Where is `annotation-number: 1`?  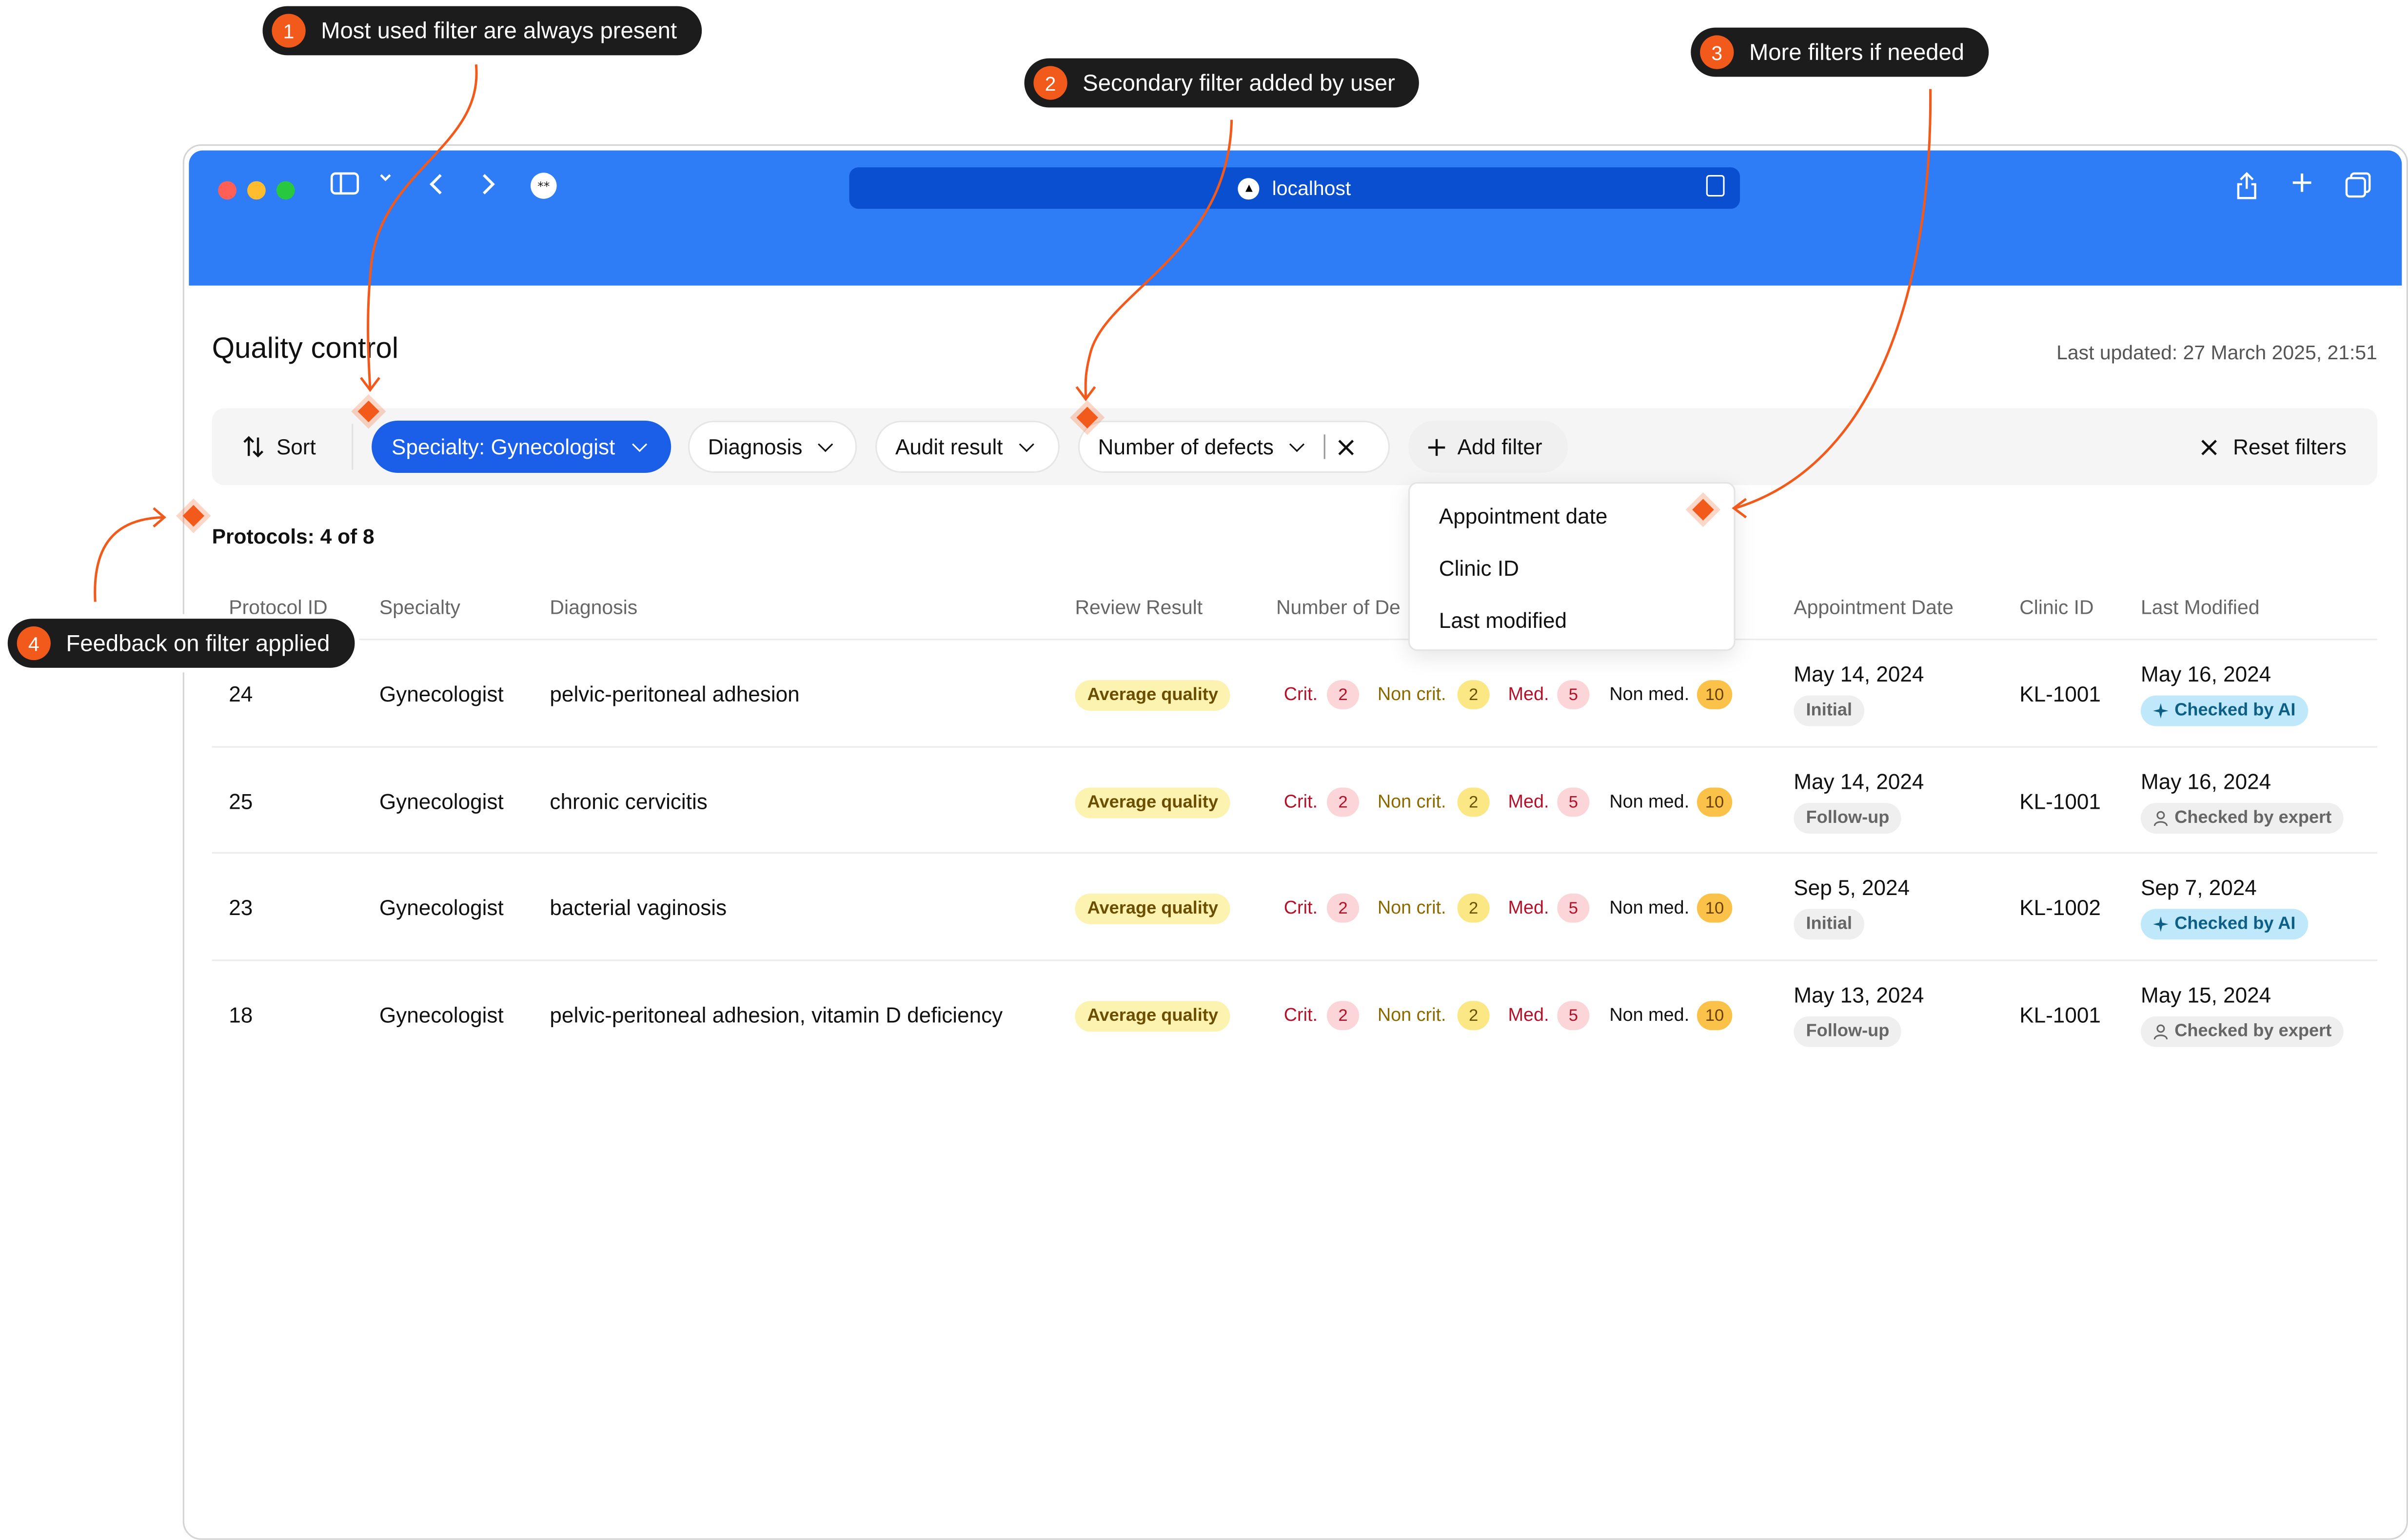 annotation-number: 1 is located at coordinates (289, 31).